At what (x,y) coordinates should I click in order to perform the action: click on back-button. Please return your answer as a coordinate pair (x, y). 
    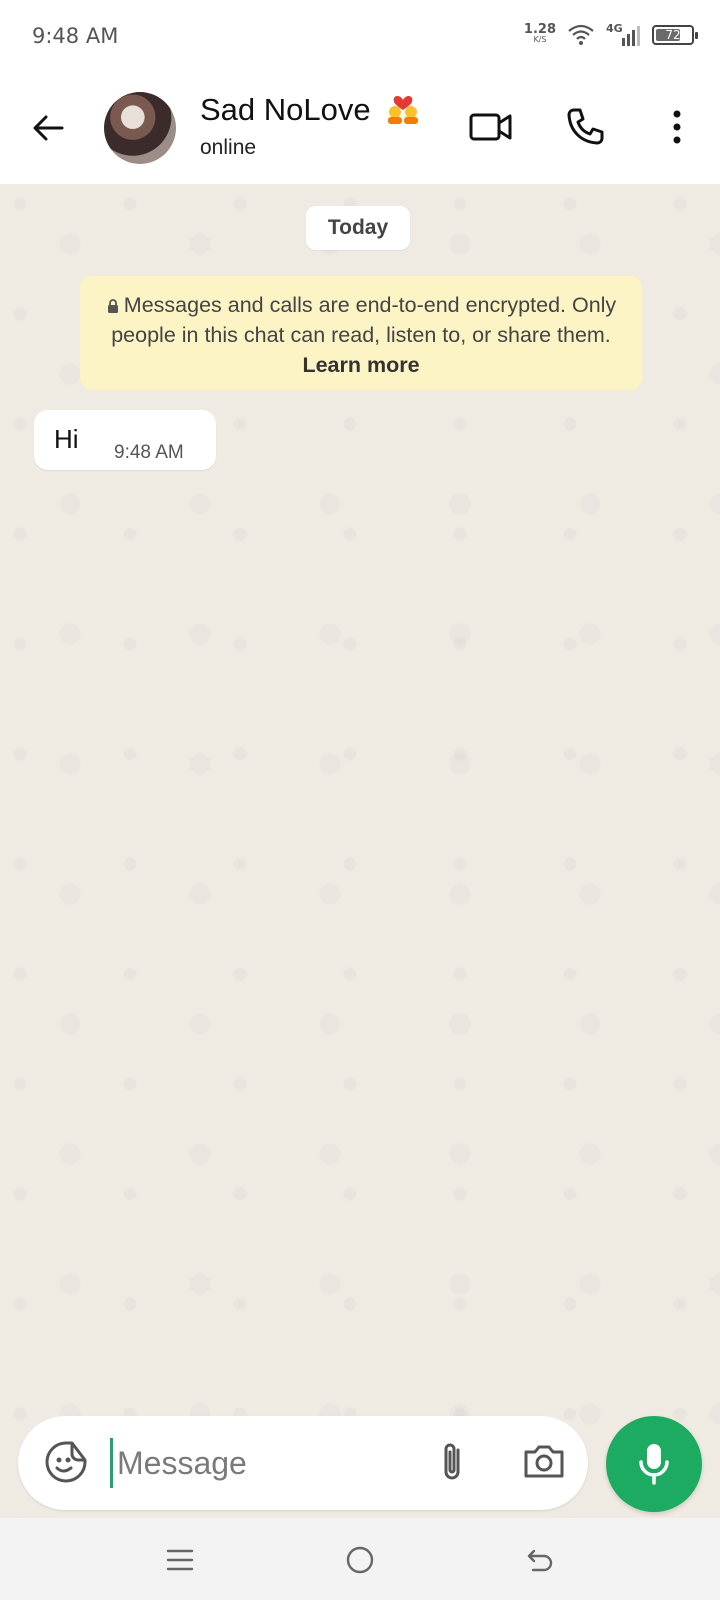
    Looking at the image, I should click on (48, 128).